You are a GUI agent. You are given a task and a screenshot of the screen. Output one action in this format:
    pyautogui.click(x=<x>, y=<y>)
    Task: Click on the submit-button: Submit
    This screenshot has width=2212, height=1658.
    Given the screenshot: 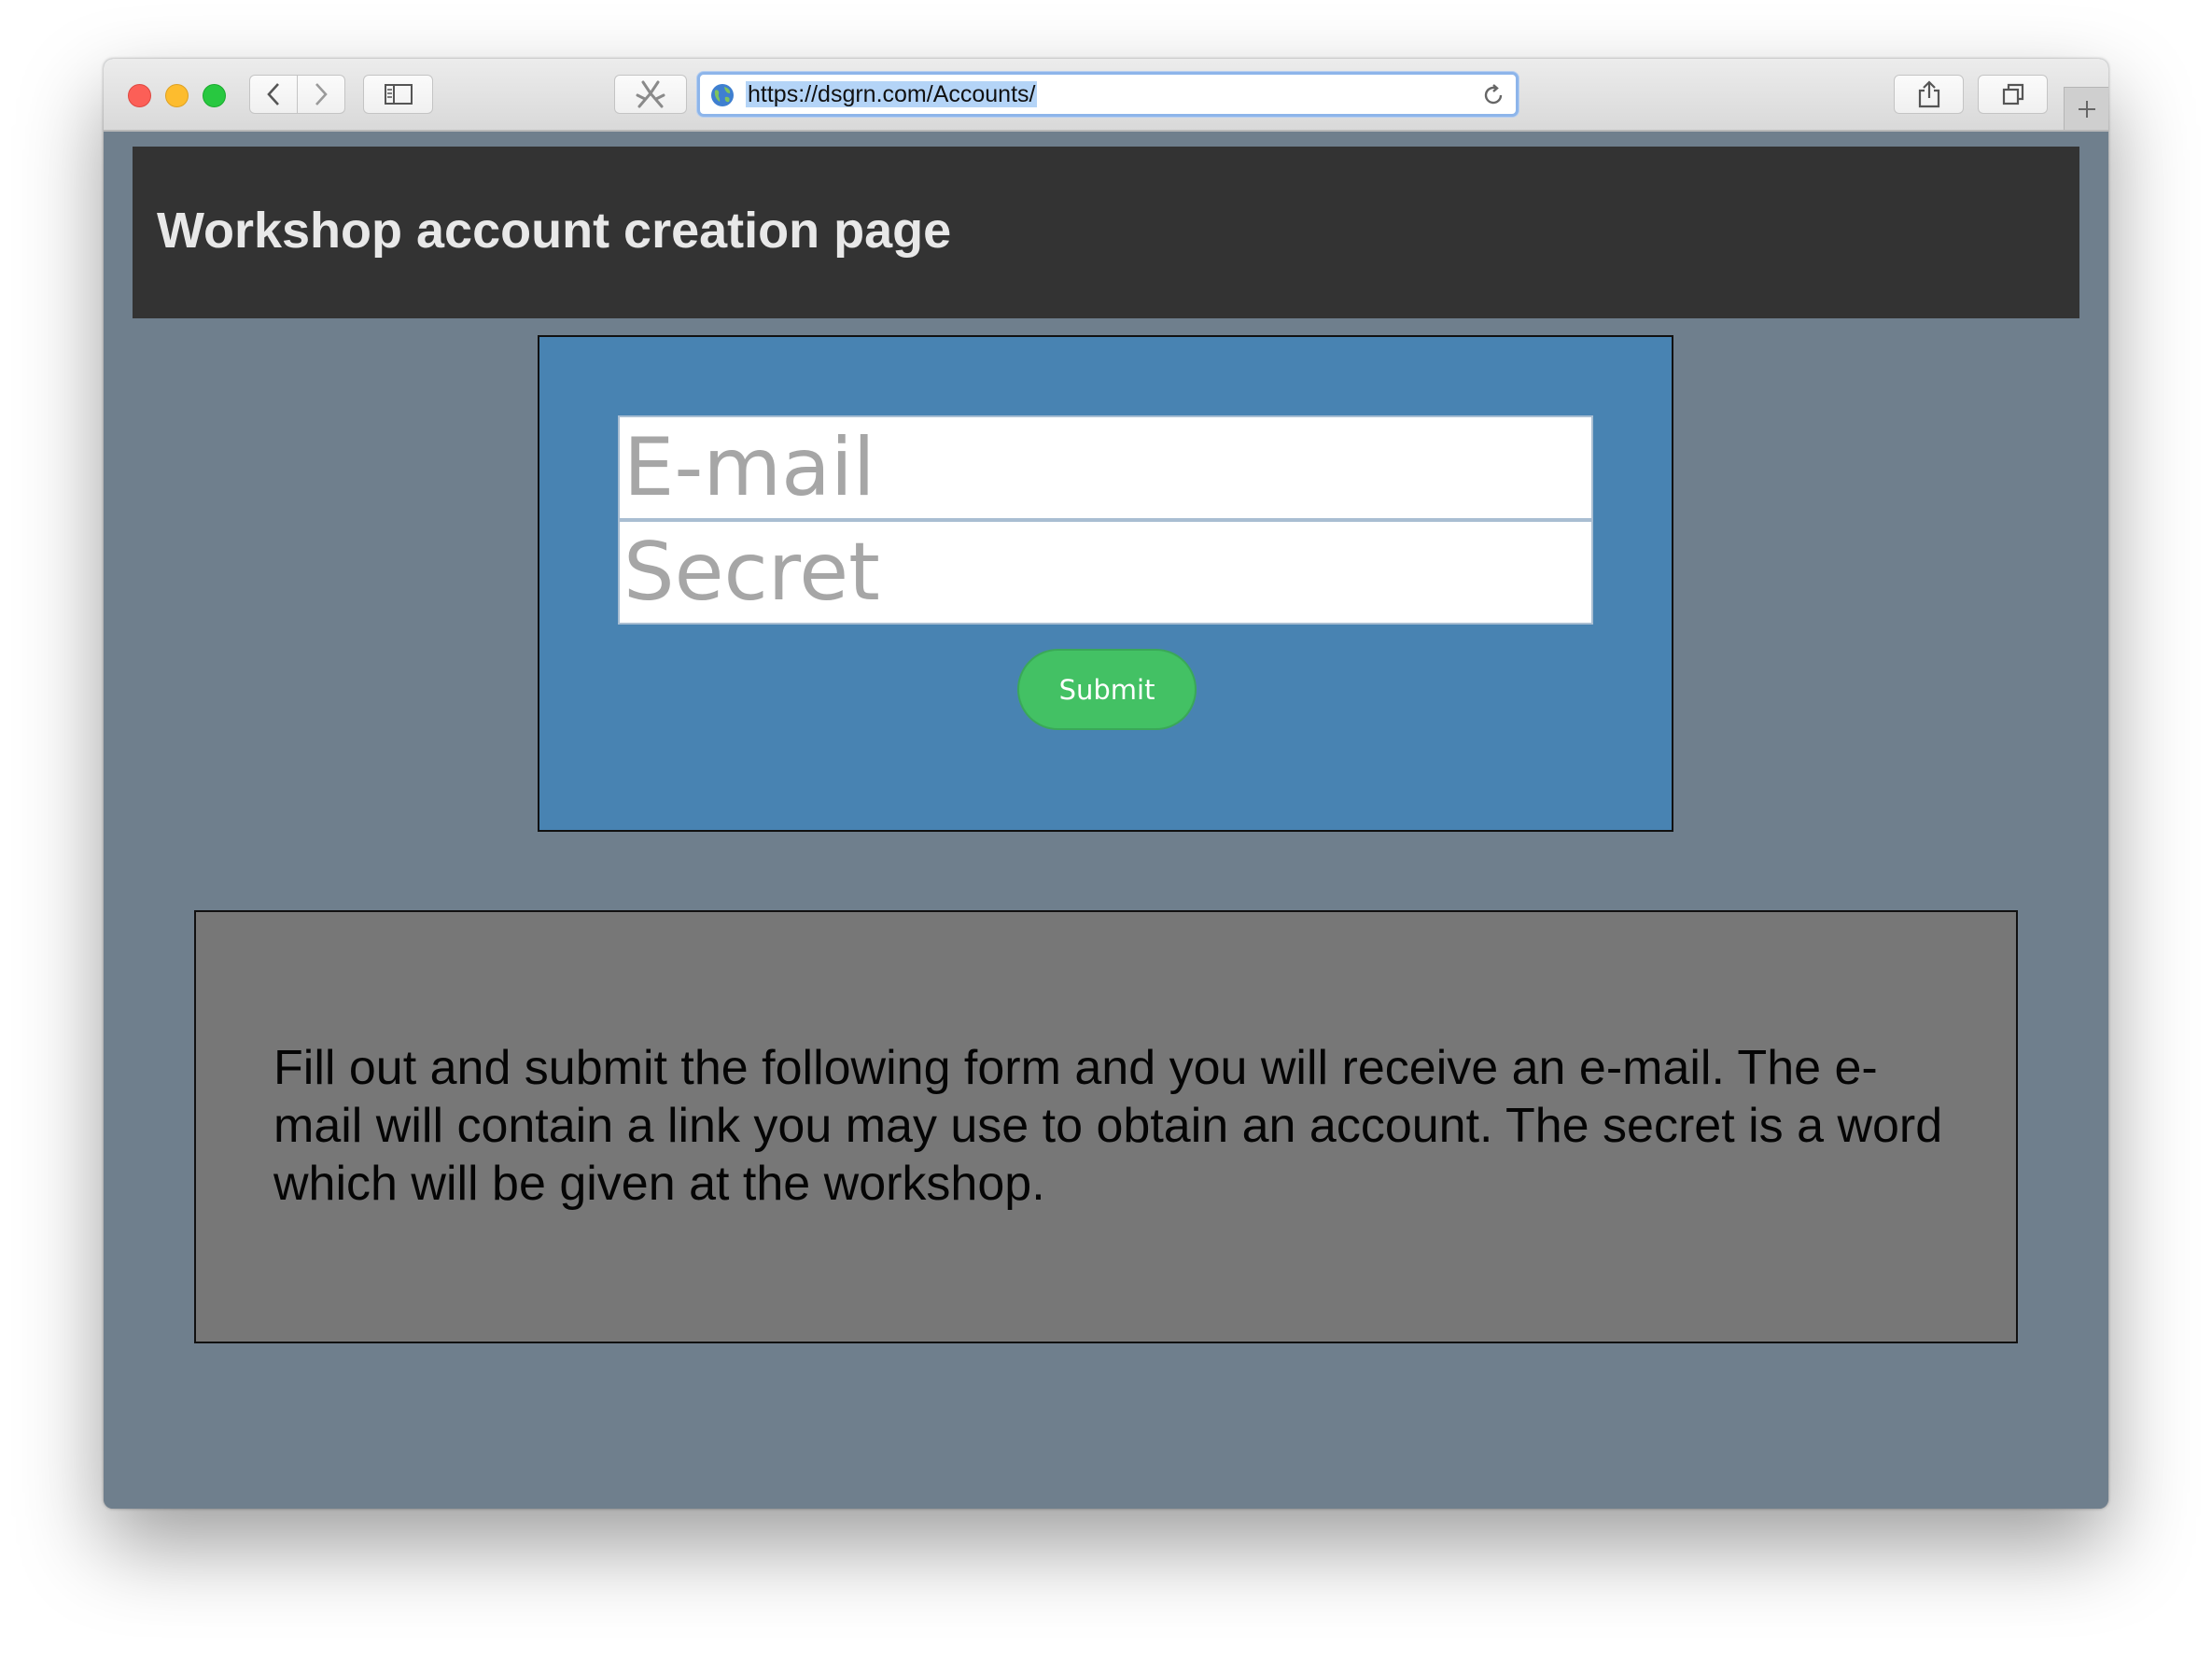 What is the action you would take?
    pyautogui.click(x=1107, y=689)
    